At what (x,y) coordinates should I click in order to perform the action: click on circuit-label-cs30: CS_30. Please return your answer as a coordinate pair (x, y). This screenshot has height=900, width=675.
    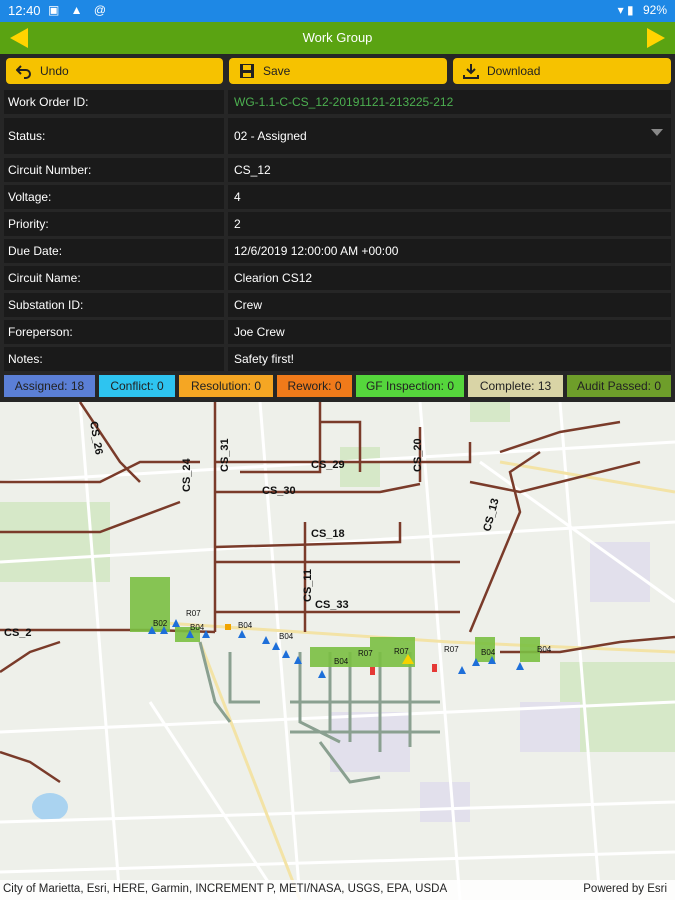
    Looking at the image, I should click on (279, 491).